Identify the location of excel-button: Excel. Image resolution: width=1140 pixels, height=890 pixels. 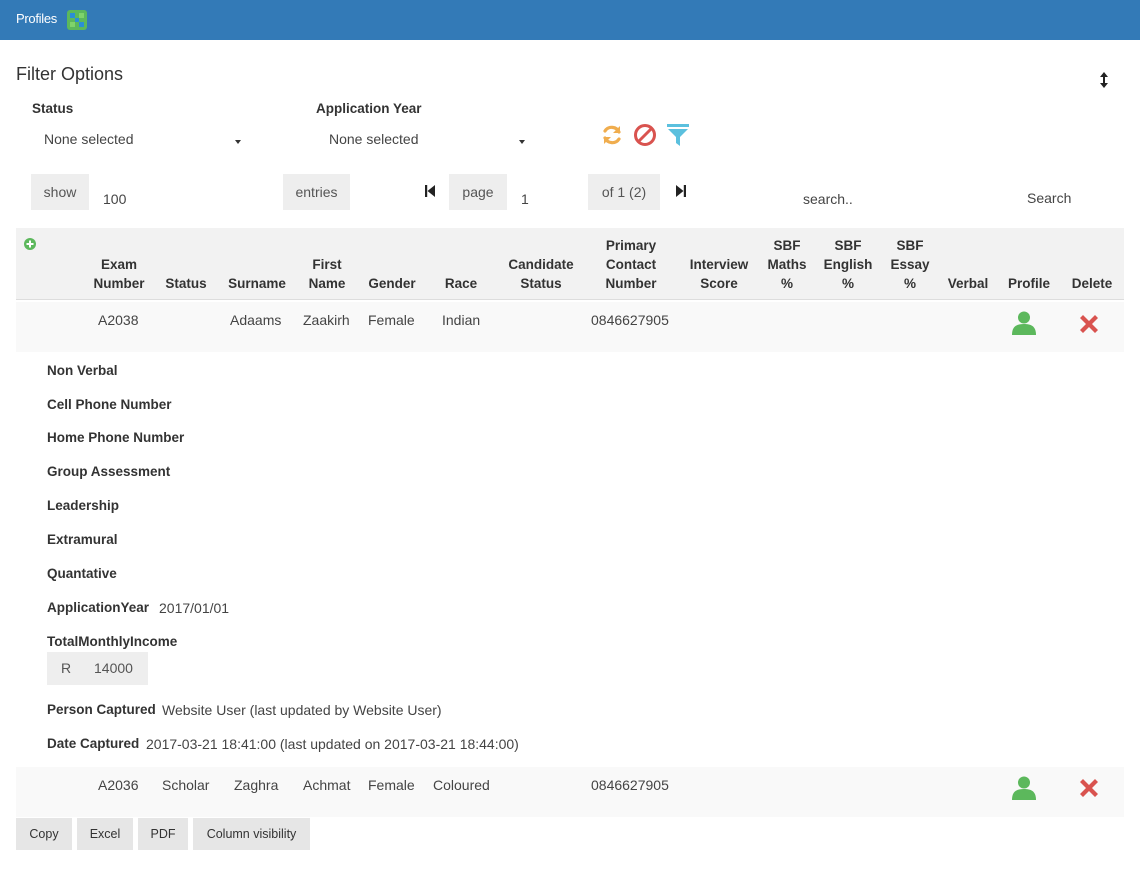
(105, 834).